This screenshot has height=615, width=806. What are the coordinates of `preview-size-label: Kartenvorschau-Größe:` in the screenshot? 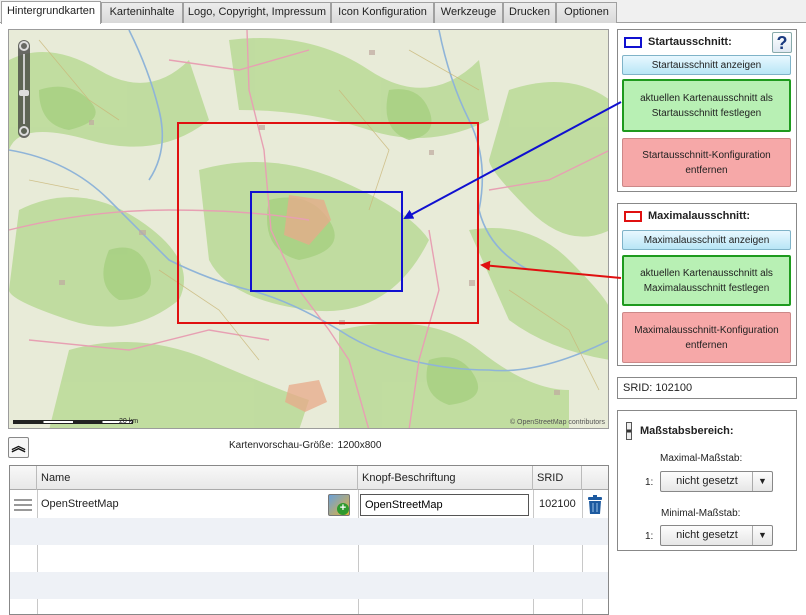 It's located at (281, 445).